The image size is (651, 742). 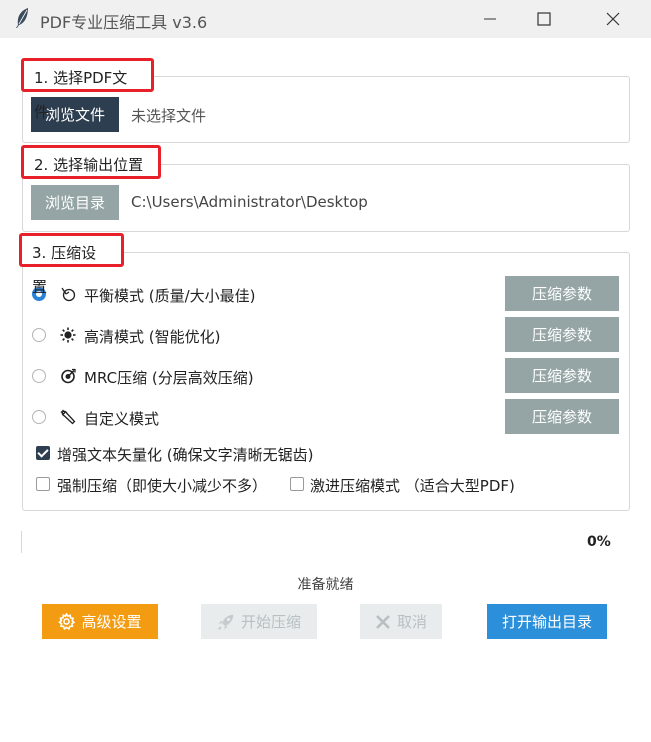 What do you see at coordinates (270, 622) in the screenshot?
I see `start-compress-label: 开始压缩` at bounding box center [270, 622].